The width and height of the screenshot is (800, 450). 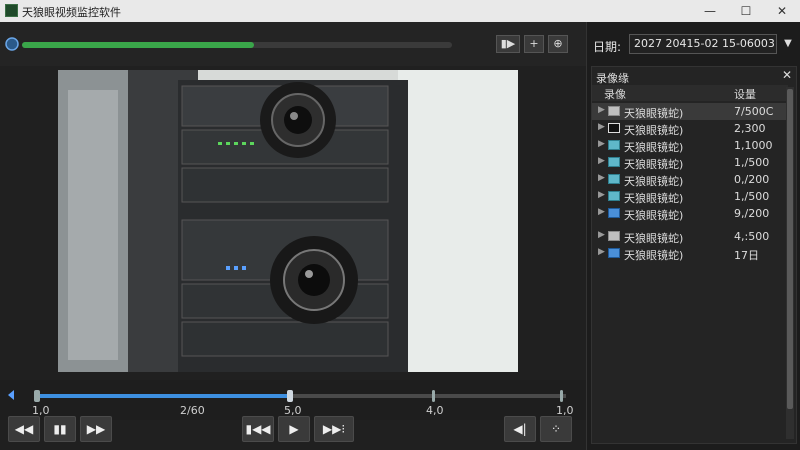 What do you see at coordinates (615, 94) in the screenshot?
I see `column-header-name: 录像` at bounding box center [615, 94].